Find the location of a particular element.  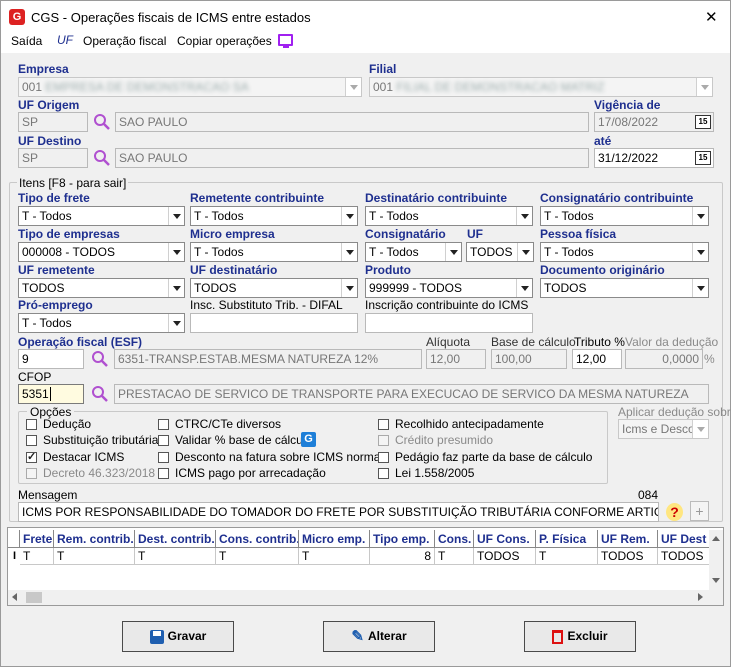

operacao-fiscal-code: 9 is located at coordinates (51, 359).